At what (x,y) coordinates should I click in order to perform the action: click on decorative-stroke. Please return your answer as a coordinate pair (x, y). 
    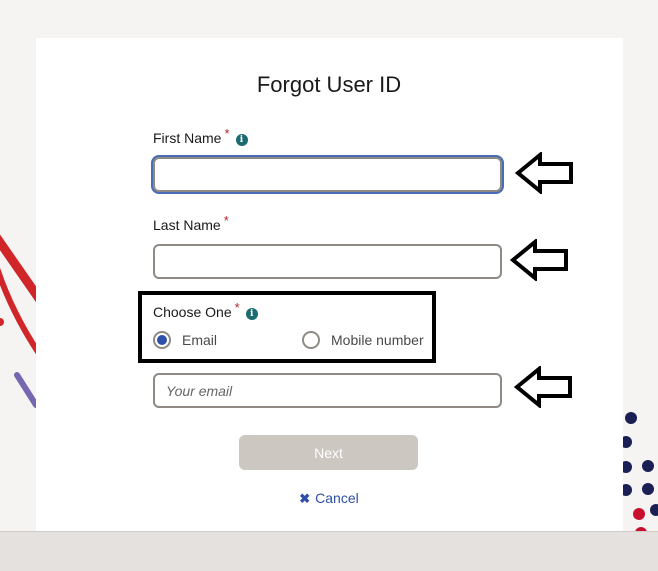
    Looking at the image, I should click on (26, 390).